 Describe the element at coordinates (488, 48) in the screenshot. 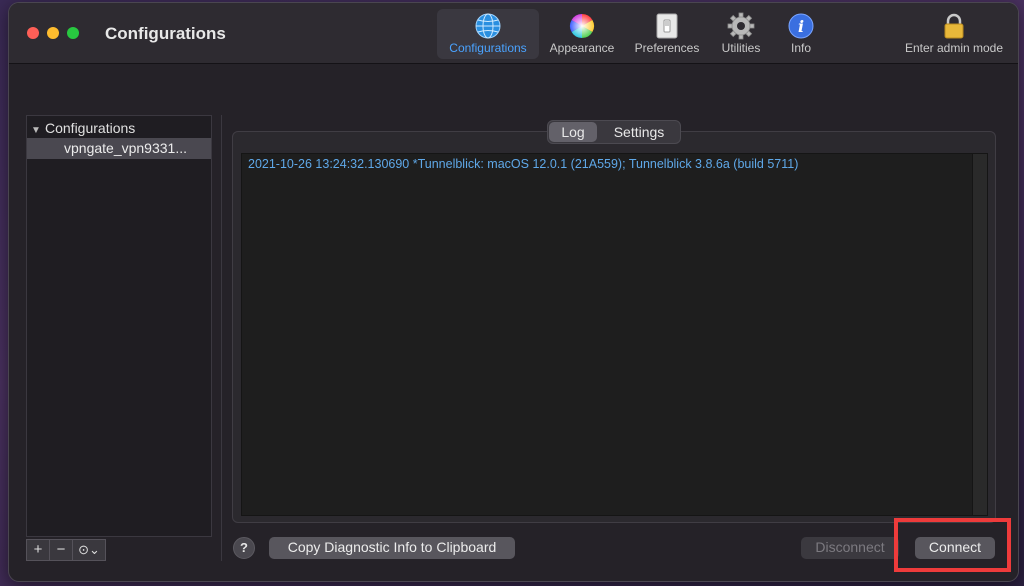

I see `toolbar-configurations-label: Configurations` at that location.